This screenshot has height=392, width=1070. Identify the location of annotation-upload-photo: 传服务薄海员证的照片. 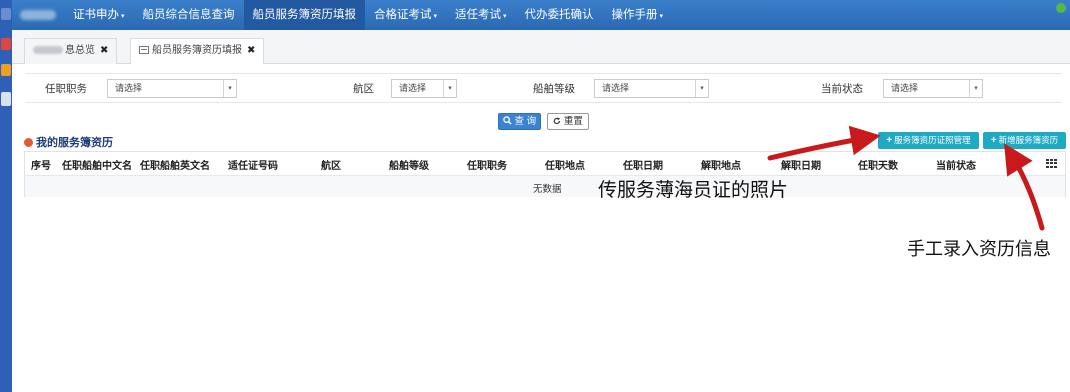
(693, 190).